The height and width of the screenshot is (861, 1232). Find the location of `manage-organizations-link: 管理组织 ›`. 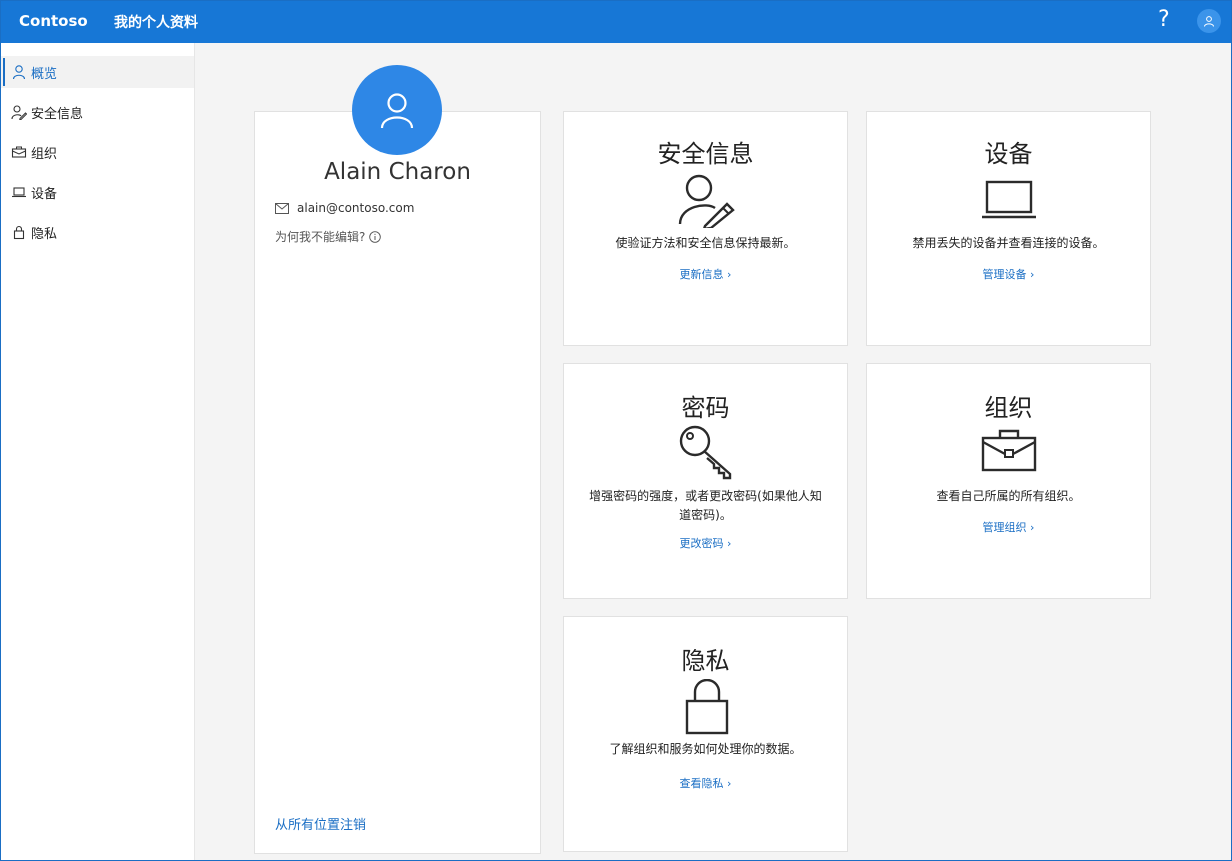

manage-organizations-link: 管理组织 › is located at coordinates (1008, 527).